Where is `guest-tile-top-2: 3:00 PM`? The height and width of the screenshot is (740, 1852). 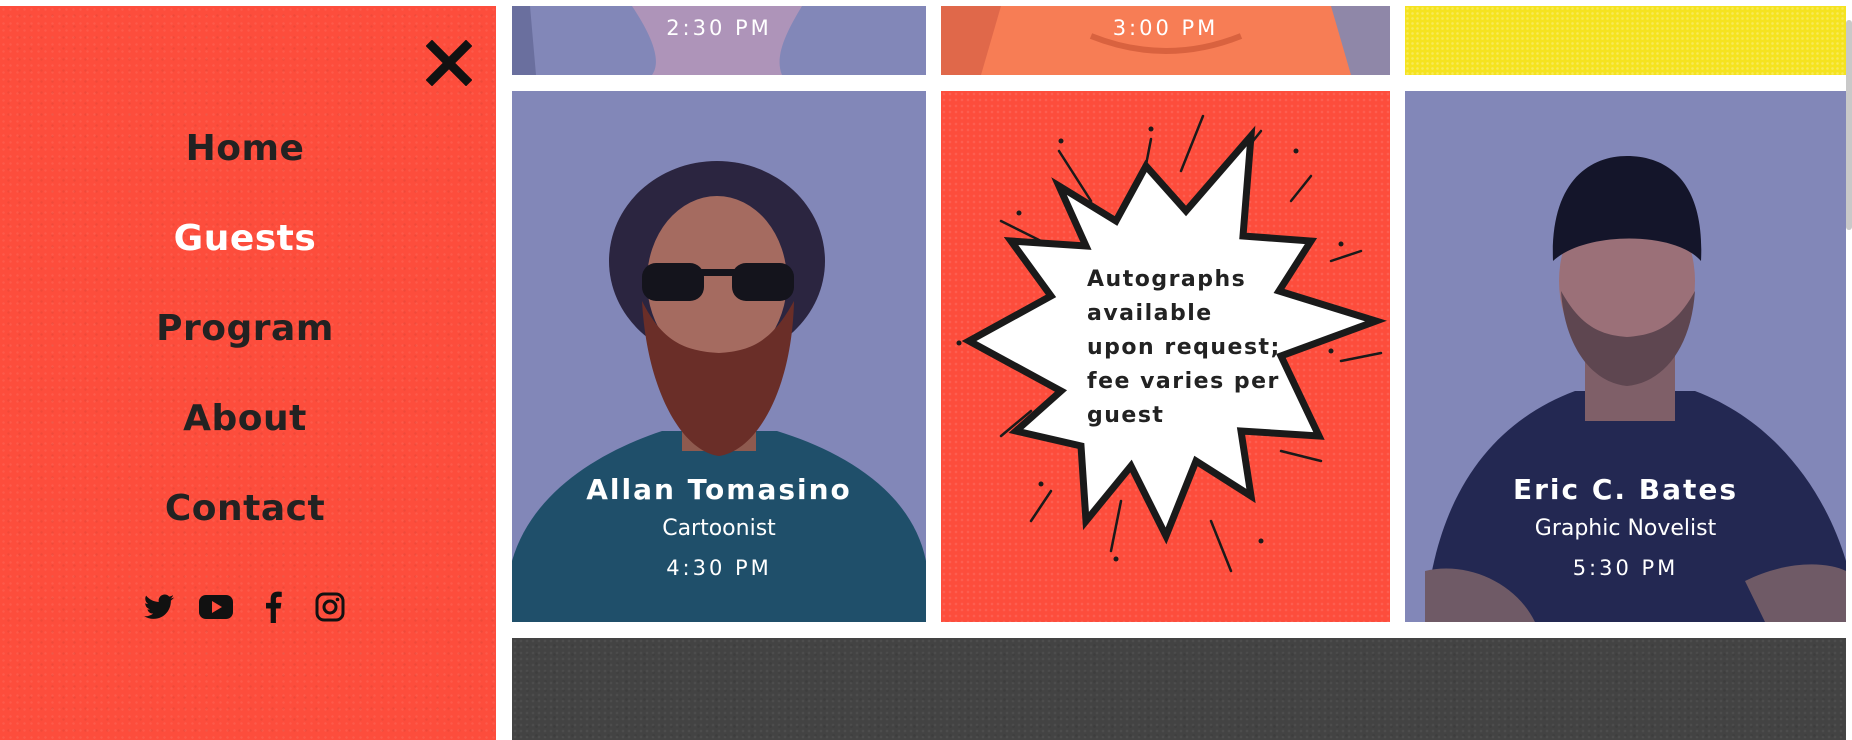 guest-tile-top-2: 3:00 PM is located at coordinates (1165, 40).